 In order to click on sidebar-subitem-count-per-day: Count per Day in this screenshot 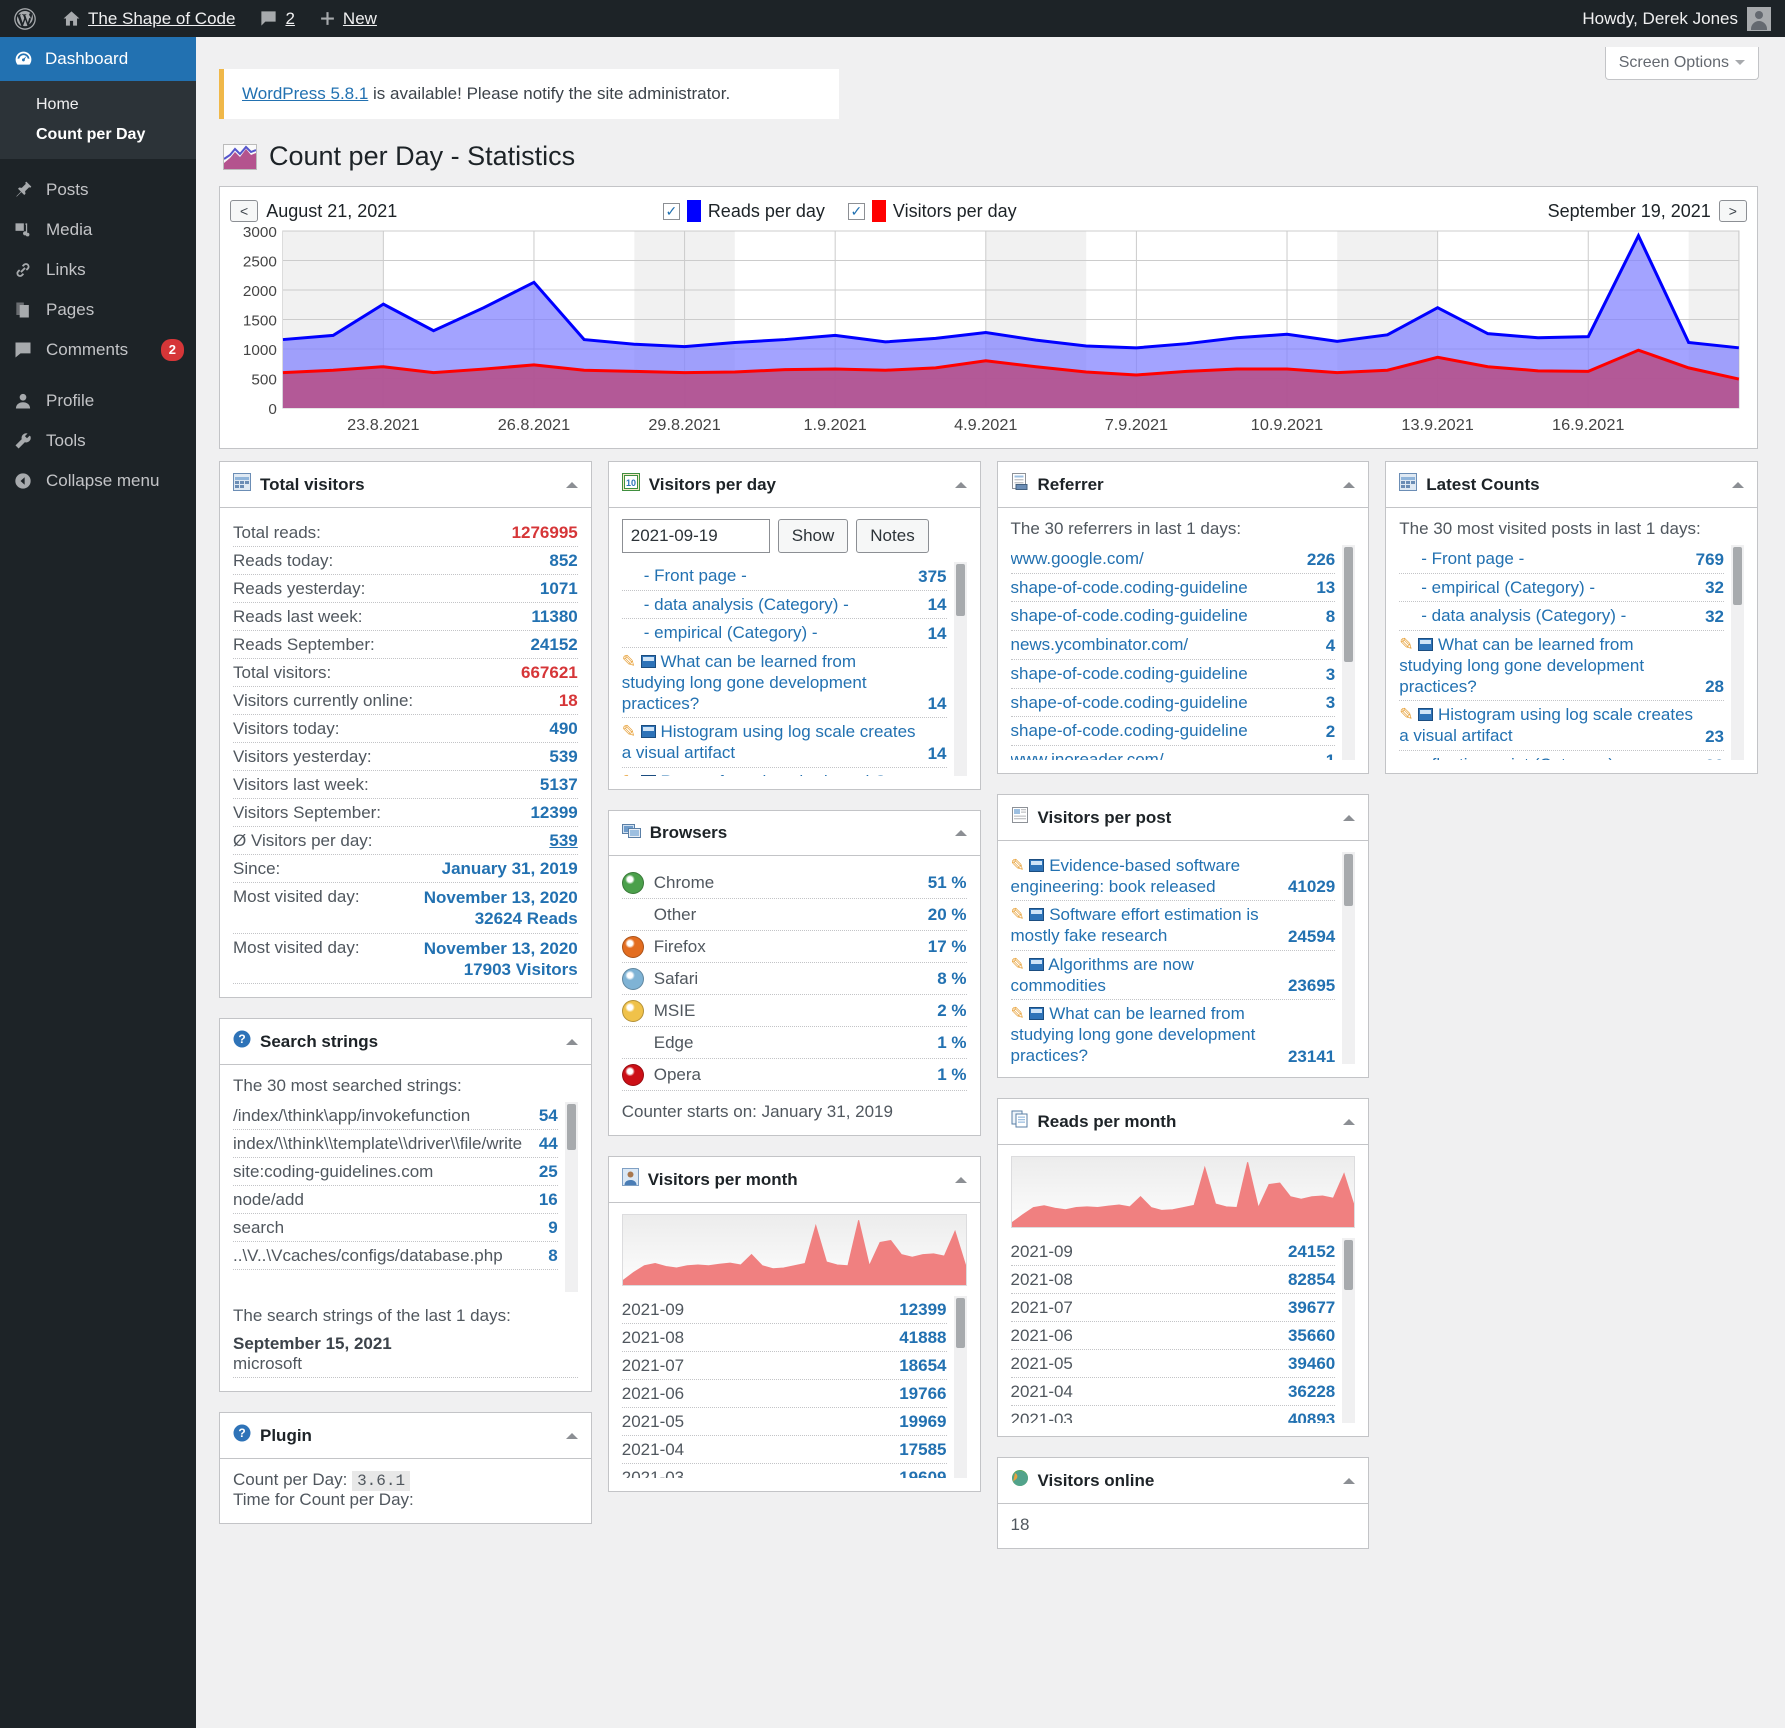, I will do `click(98, 135)`.